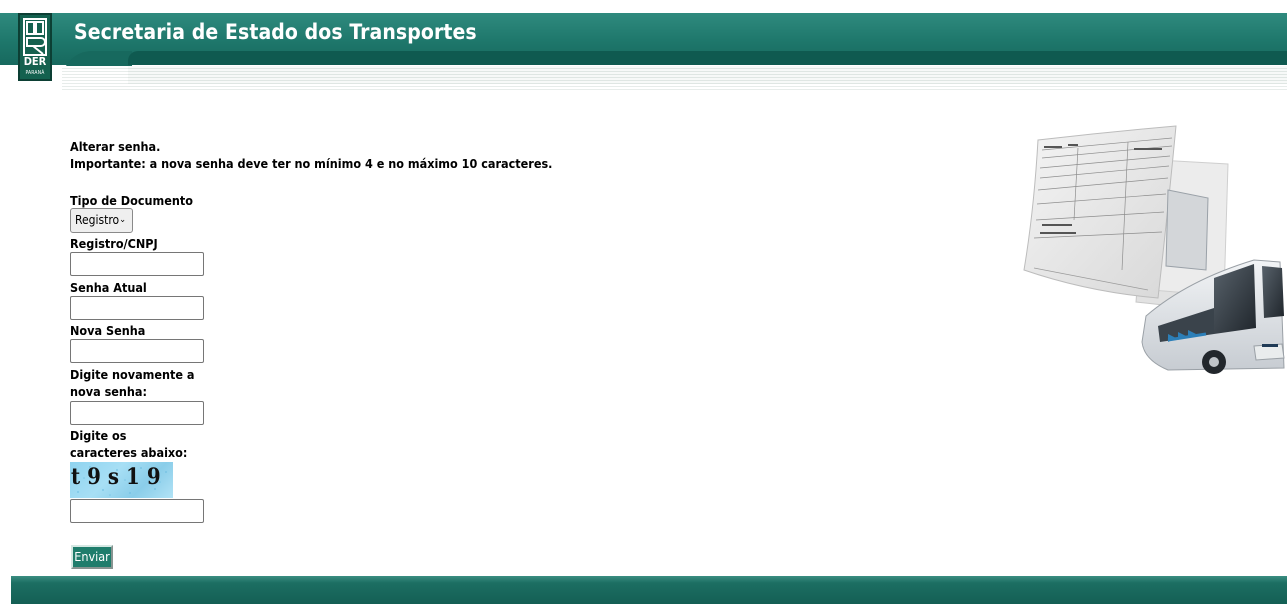 The width and height of the screenshot is (1287, 604). I want to click on chevron-down-icon: ⌄, so click(122, 220).